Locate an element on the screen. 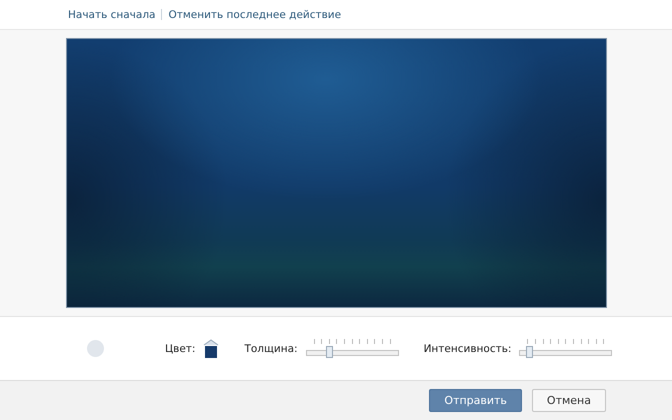 This screenshot has height=420, width=672. color-label: Цвет: is located at coordinates (180, 348).